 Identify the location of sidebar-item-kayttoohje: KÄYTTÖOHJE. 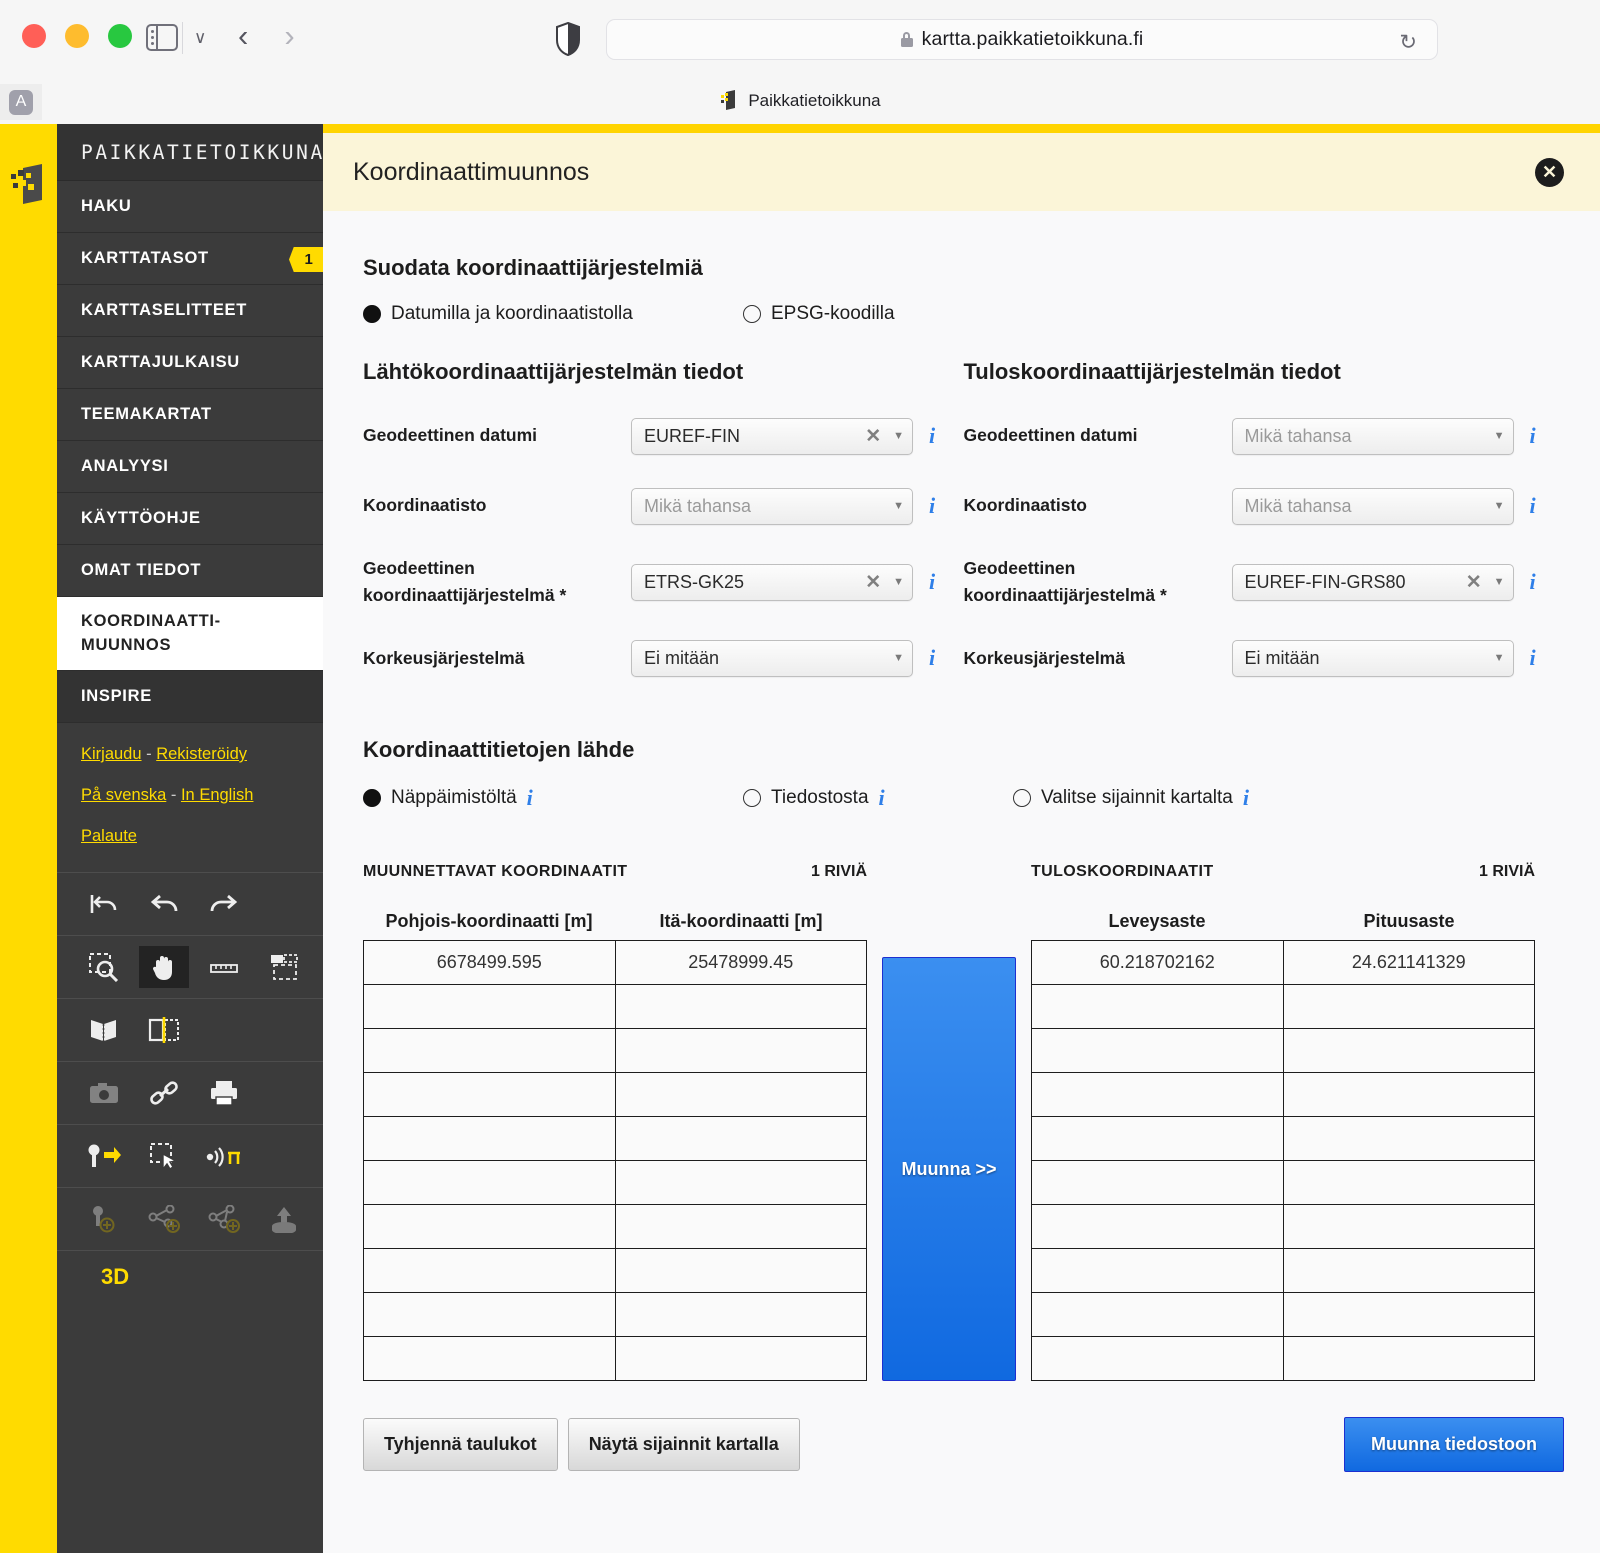
(190, 519).